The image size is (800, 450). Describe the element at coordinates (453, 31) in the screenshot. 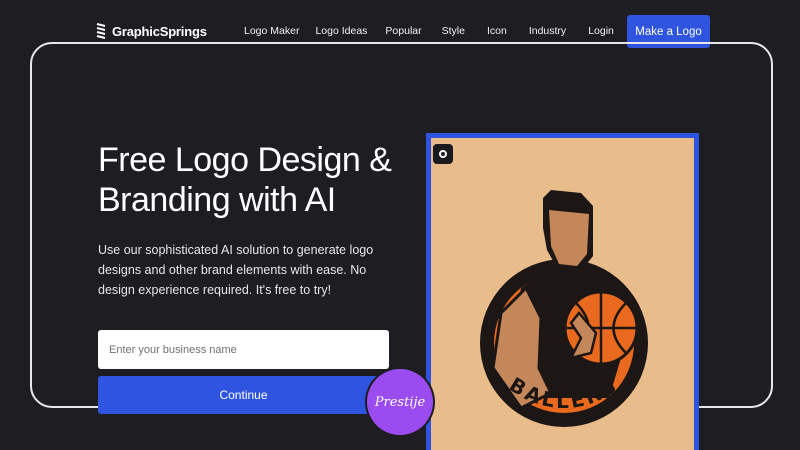

I see `nav-style: Style` at that location.